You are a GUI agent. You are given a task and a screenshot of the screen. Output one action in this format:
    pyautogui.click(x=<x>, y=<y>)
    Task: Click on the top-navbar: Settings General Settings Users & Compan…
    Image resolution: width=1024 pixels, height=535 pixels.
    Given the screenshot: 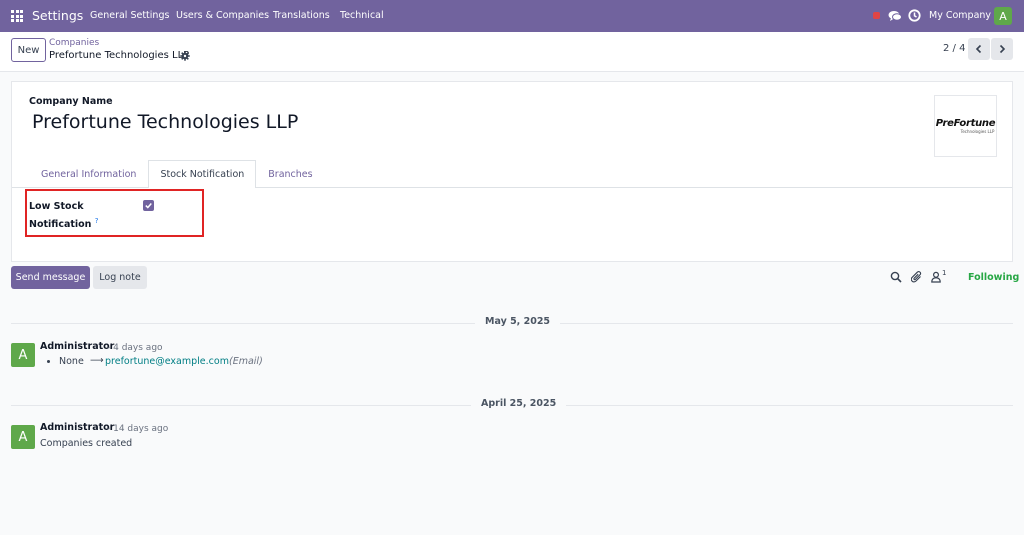 What is the action you would take?
    pyautogui.click(x=512, y=16)
    